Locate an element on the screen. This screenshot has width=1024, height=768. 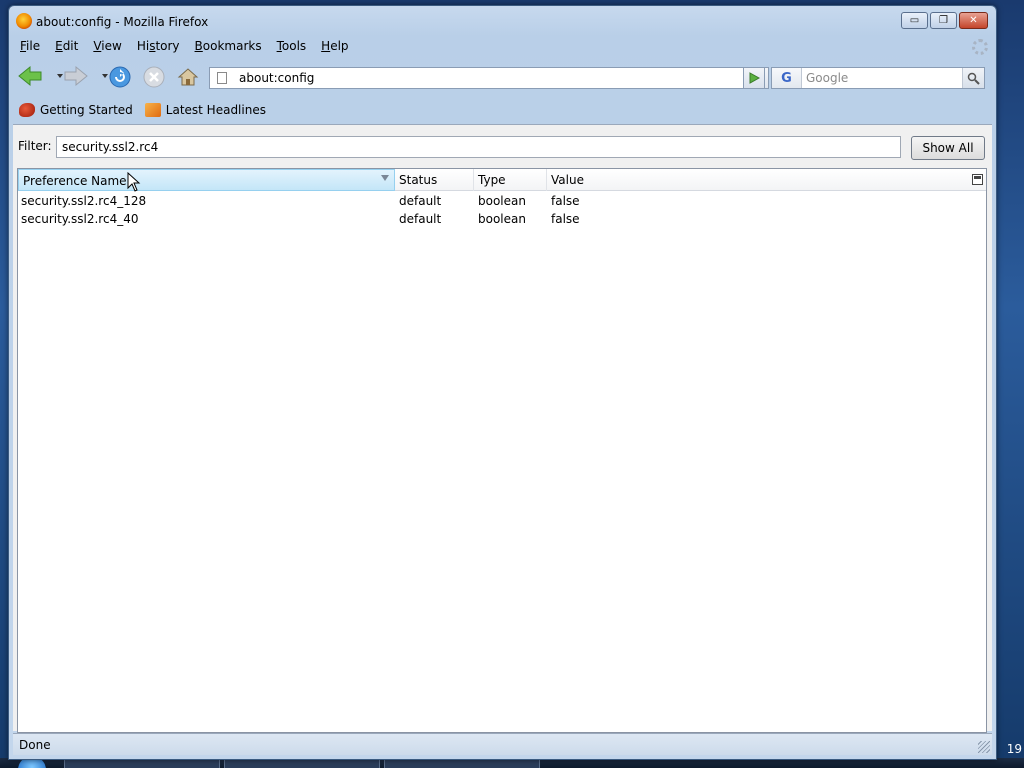
filter-label: Filter: is located at coordinates (35, 146).